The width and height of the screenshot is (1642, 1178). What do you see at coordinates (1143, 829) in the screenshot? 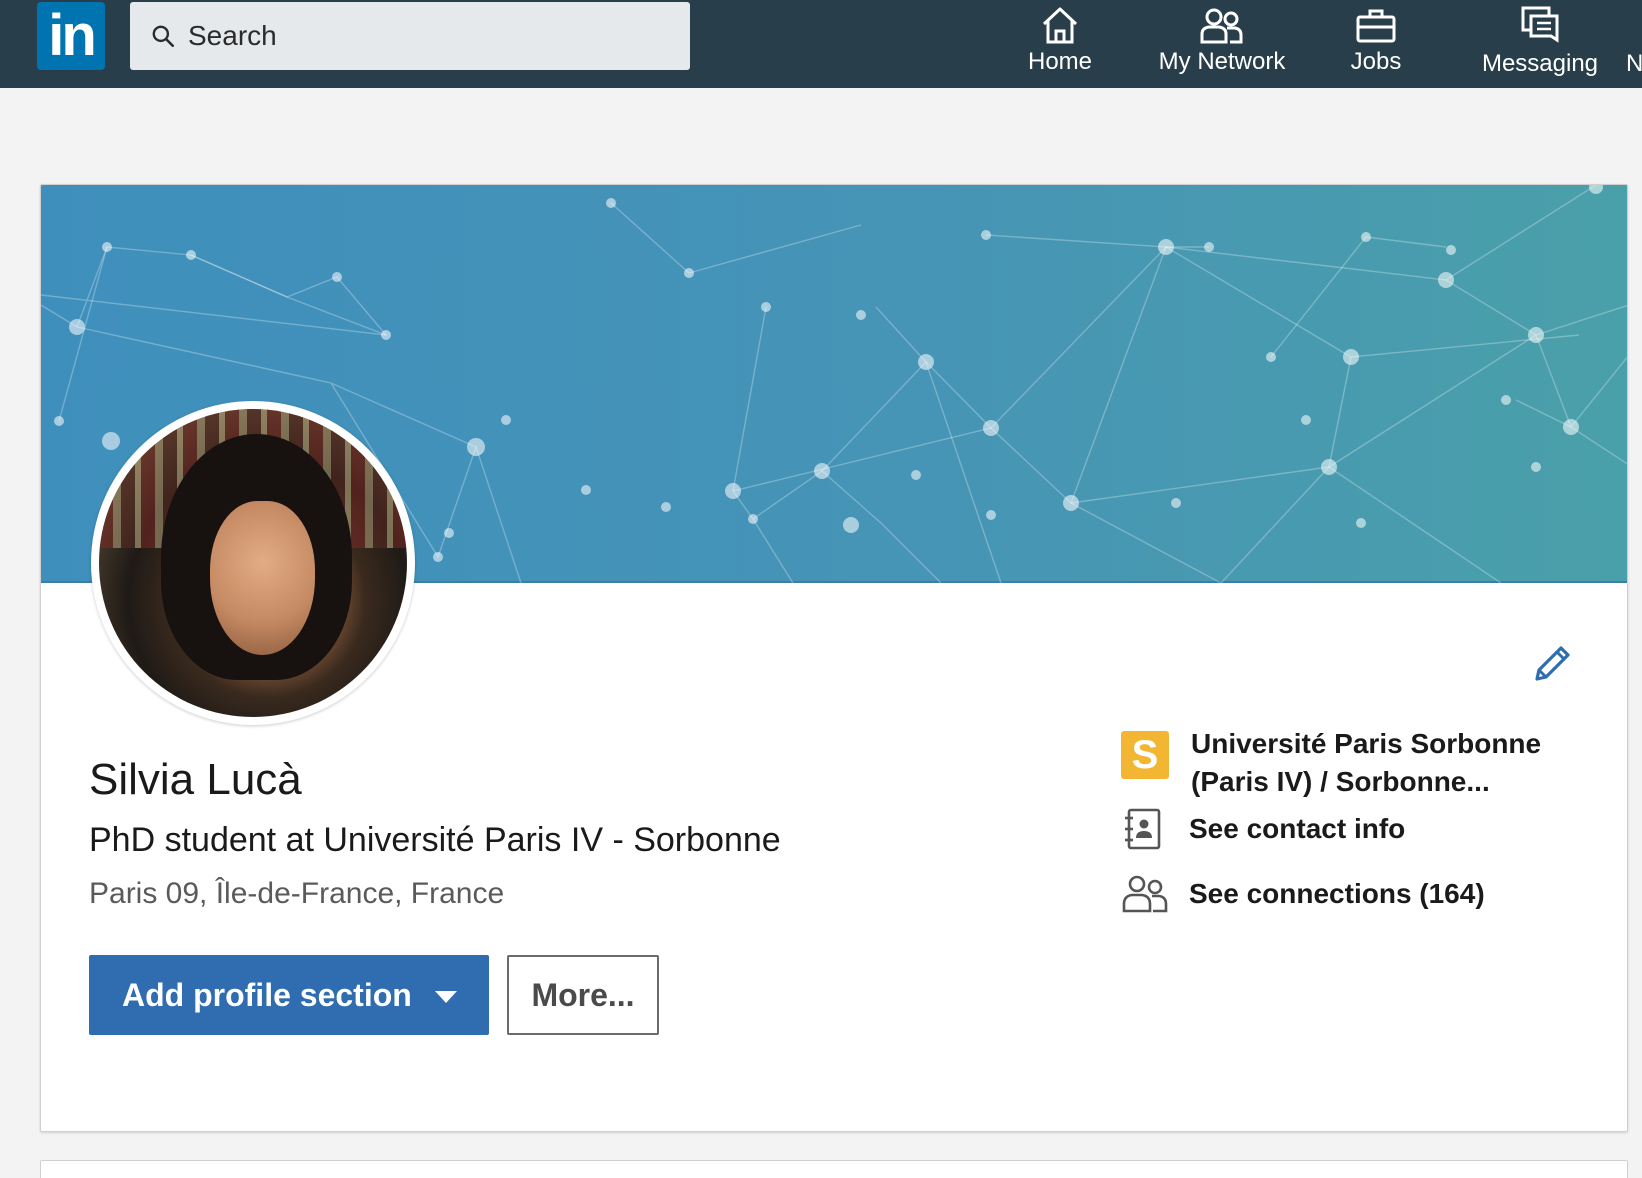
I see `address-book-icon` at bounding box center [1143, 829].